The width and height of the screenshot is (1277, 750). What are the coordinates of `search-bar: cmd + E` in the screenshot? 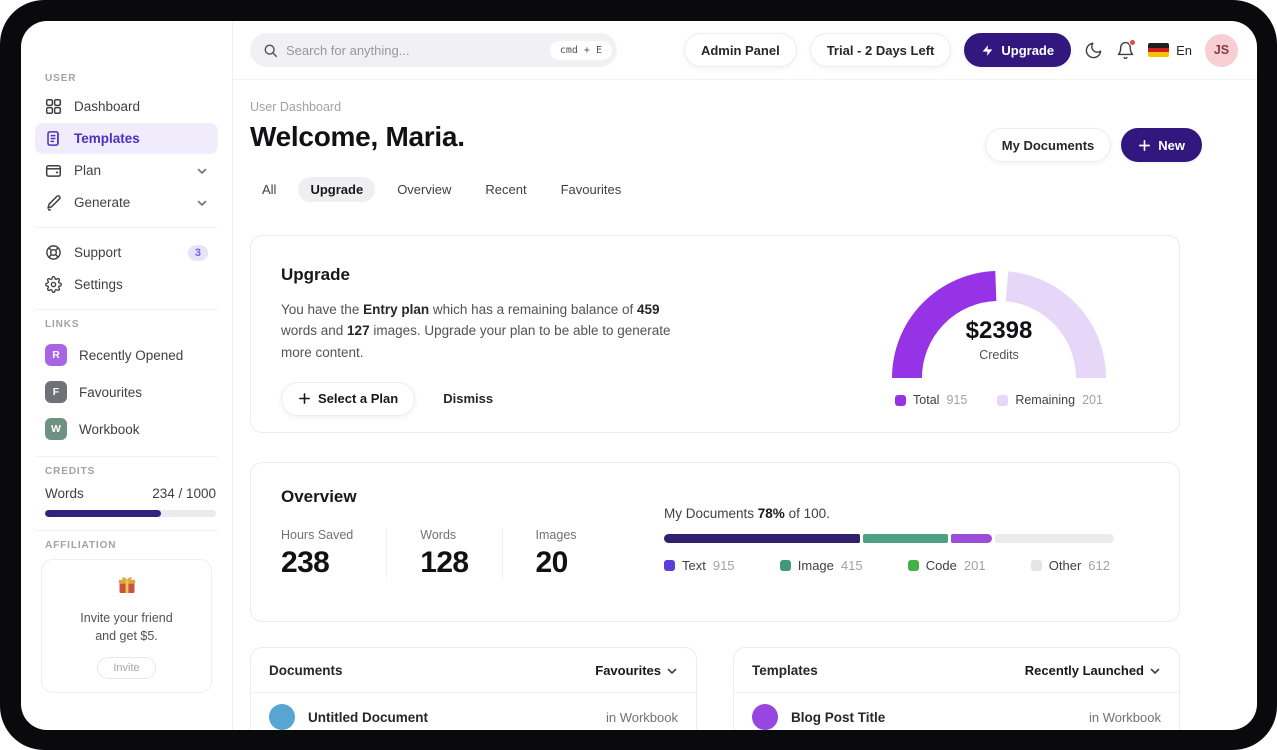 It's located at (433, 50).